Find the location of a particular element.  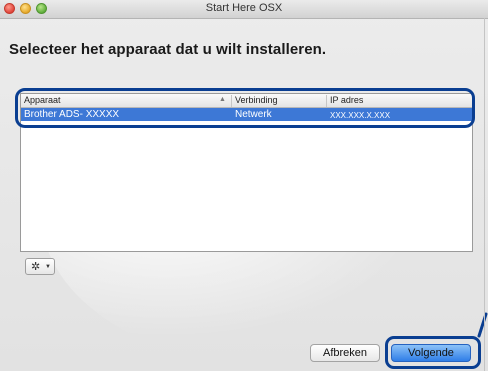

title-bar: Start Here OSX is located at coordinates (244, 9).